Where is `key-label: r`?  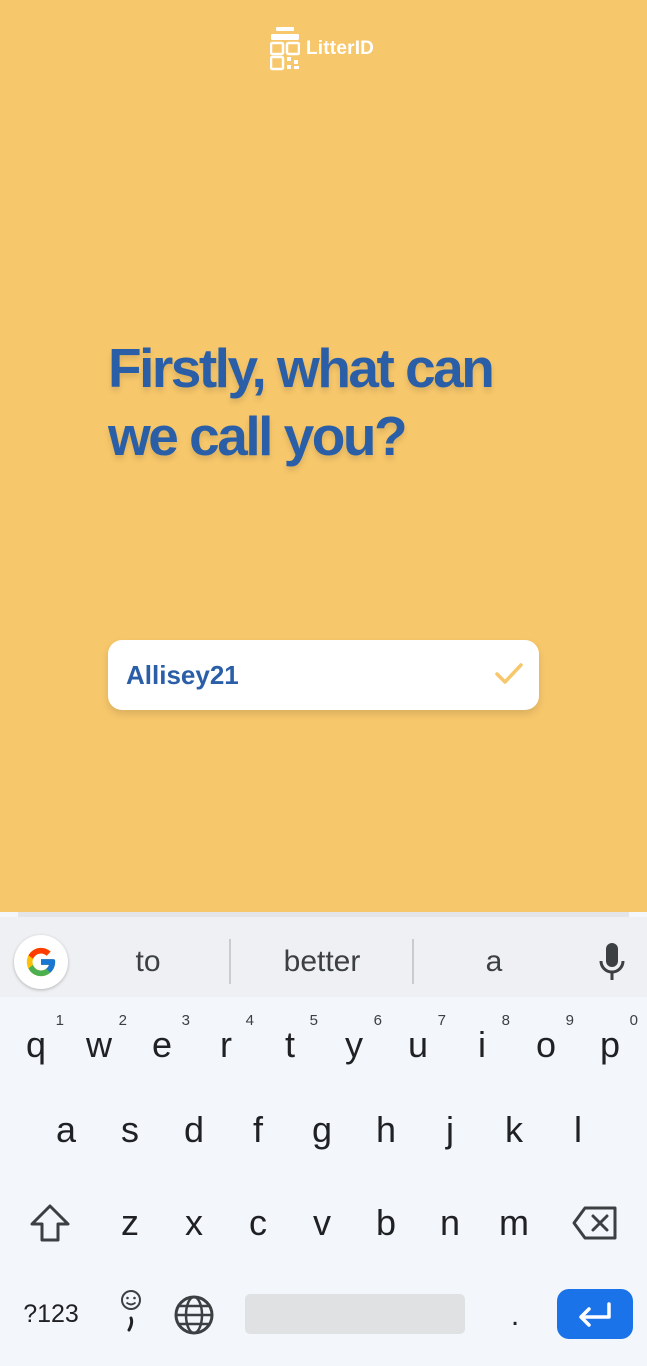 key-label: r is located at coordinates (226, 1044).